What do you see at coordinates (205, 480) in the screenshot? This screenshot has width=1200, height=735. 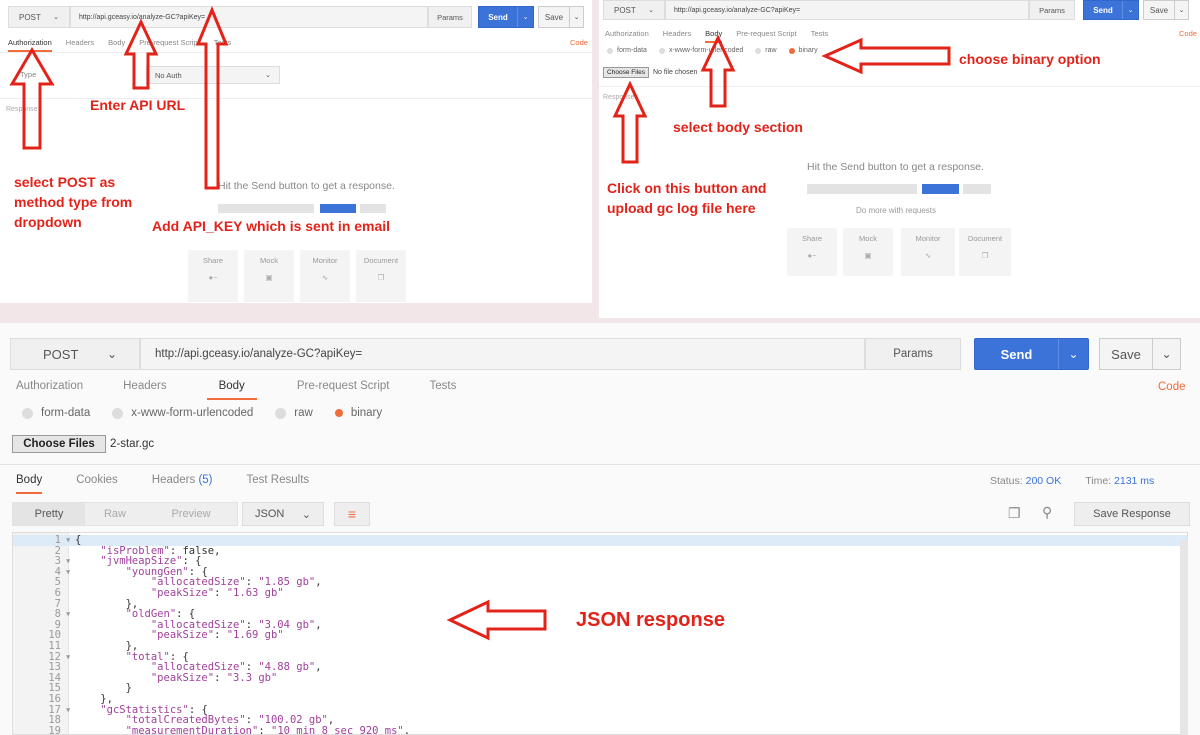 I see `headers-count: (5)` at bounding box center [205, 480].